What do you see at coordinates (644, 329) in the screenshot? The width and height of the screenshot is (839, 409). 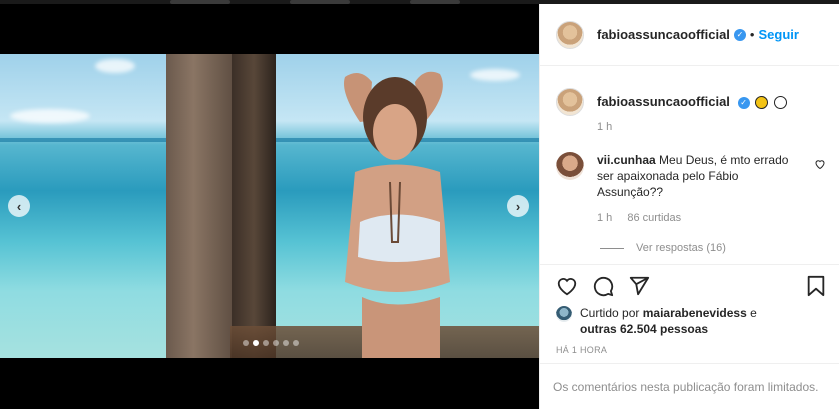 I see `likes-others-link: outras 62.504 pessoas` at bounding box center [644, 329].